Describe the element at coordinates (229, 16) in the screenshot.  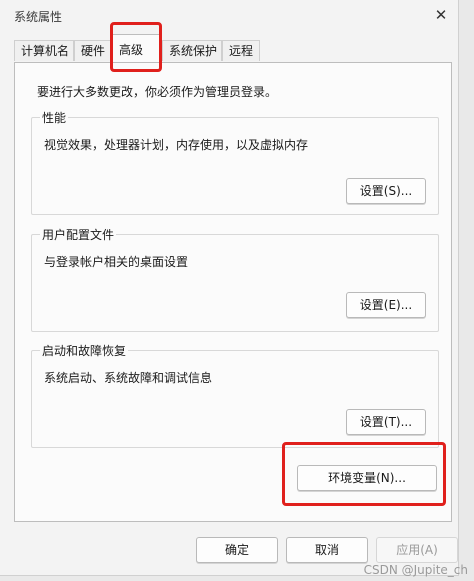
I see `title-bar: 系统属性 ✕` at that location.